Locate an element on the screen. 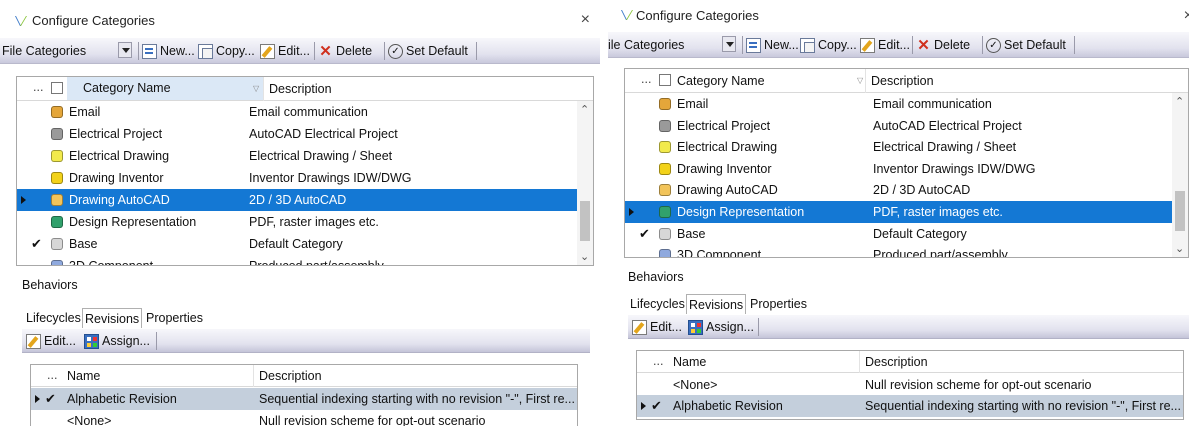 The image size is (1189, 426). sort-indicator-icon: ▽ is located at coordinates (860, 80).